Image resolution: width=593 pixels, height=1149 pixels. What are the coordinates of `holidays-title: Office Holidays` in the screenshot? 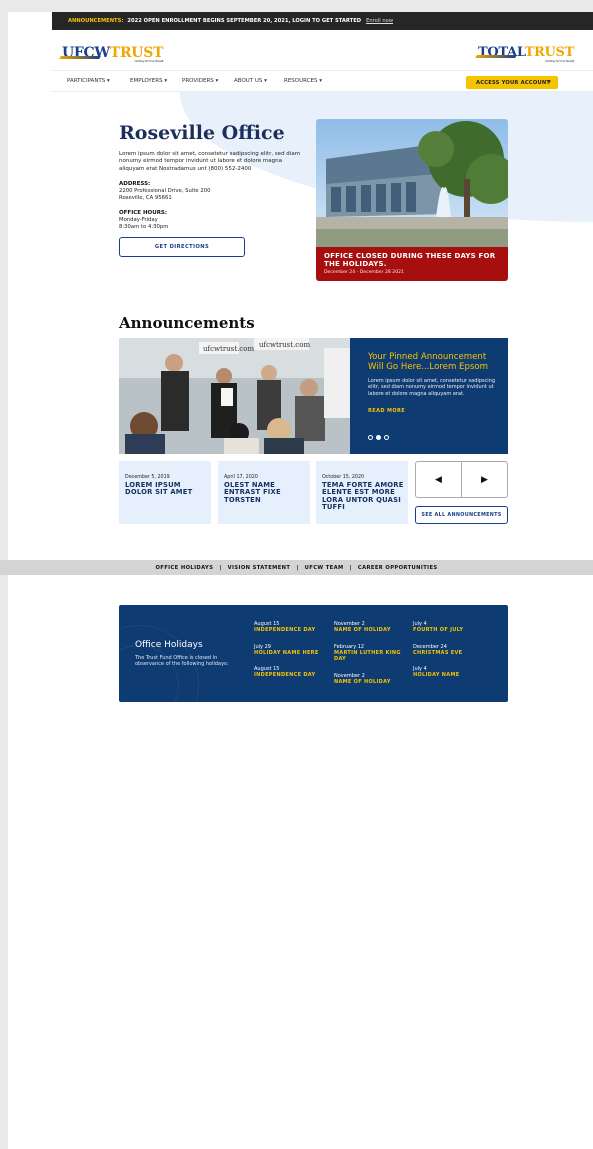 It's located at (169, 645).